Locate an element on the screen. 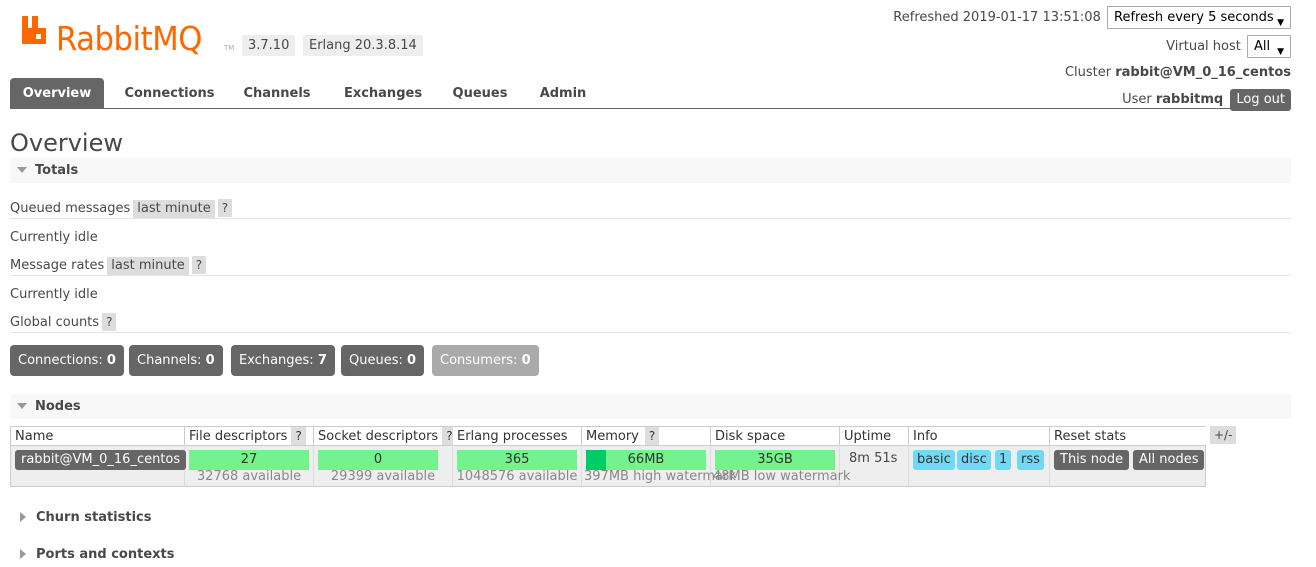 The image size is (1316, 567). ports-section-toggle: Ports and contexts is located at coordinates (650, 554).